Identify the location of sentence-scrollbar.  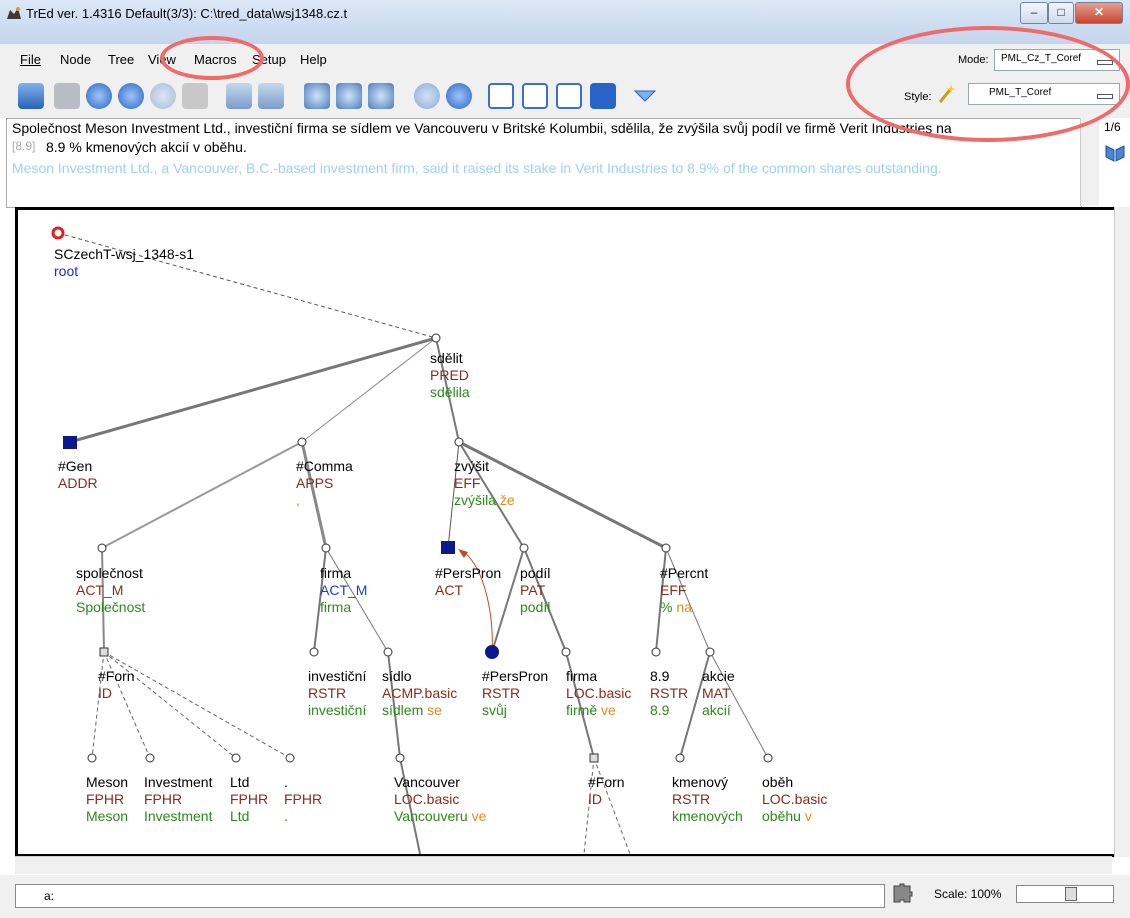
(1089, 162).